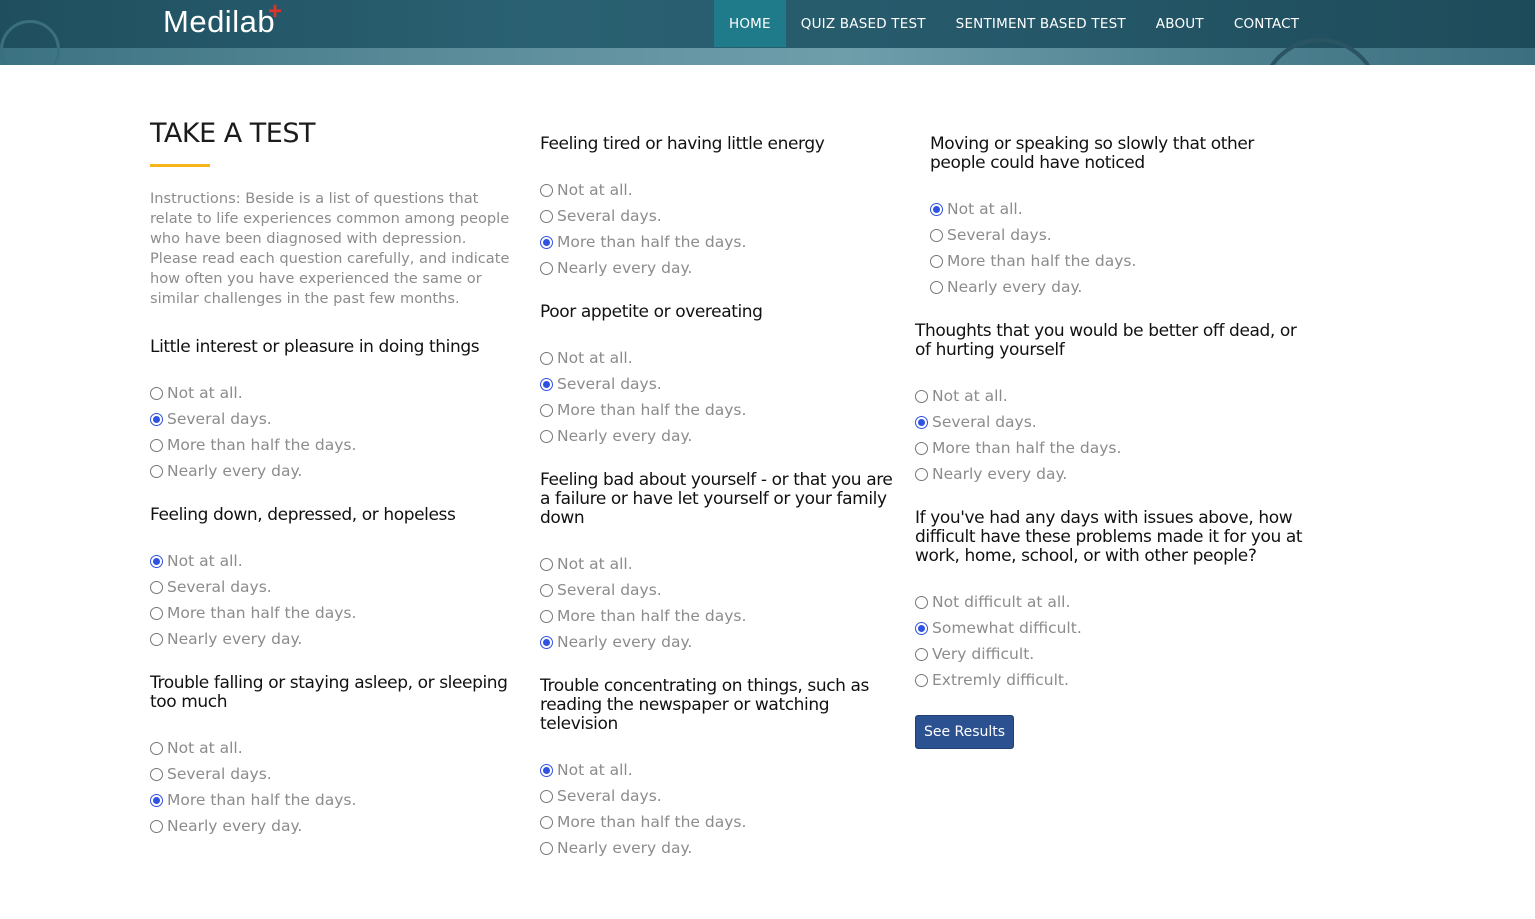 This screenshot has height=919, width=1535. I want to click on nav-item-home: HOME, so click(750, 23).